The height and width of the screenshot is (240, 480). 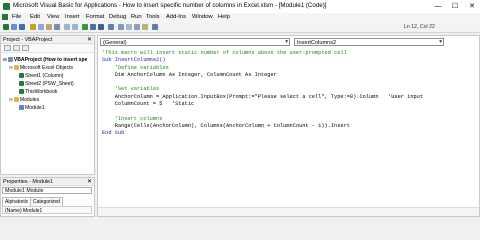 I want to click on undo-icon, so click(x=67, y=27).